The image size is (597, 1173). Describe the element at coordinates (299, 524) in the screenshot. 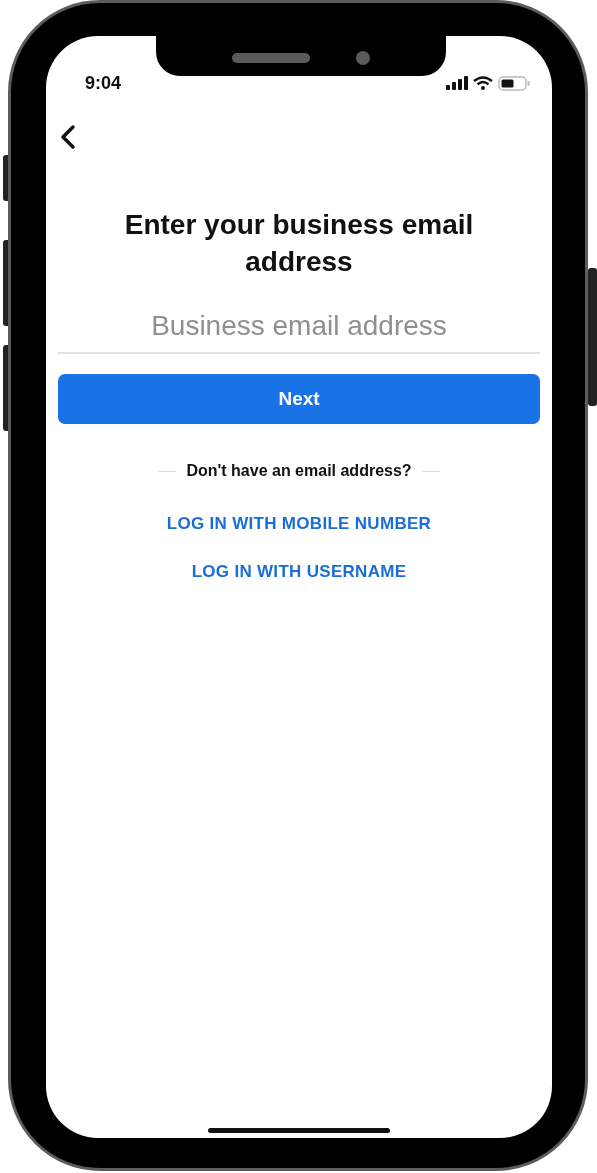

I see `login-option-link: LOG IN WITH MOBILE NUMBER` at that location.